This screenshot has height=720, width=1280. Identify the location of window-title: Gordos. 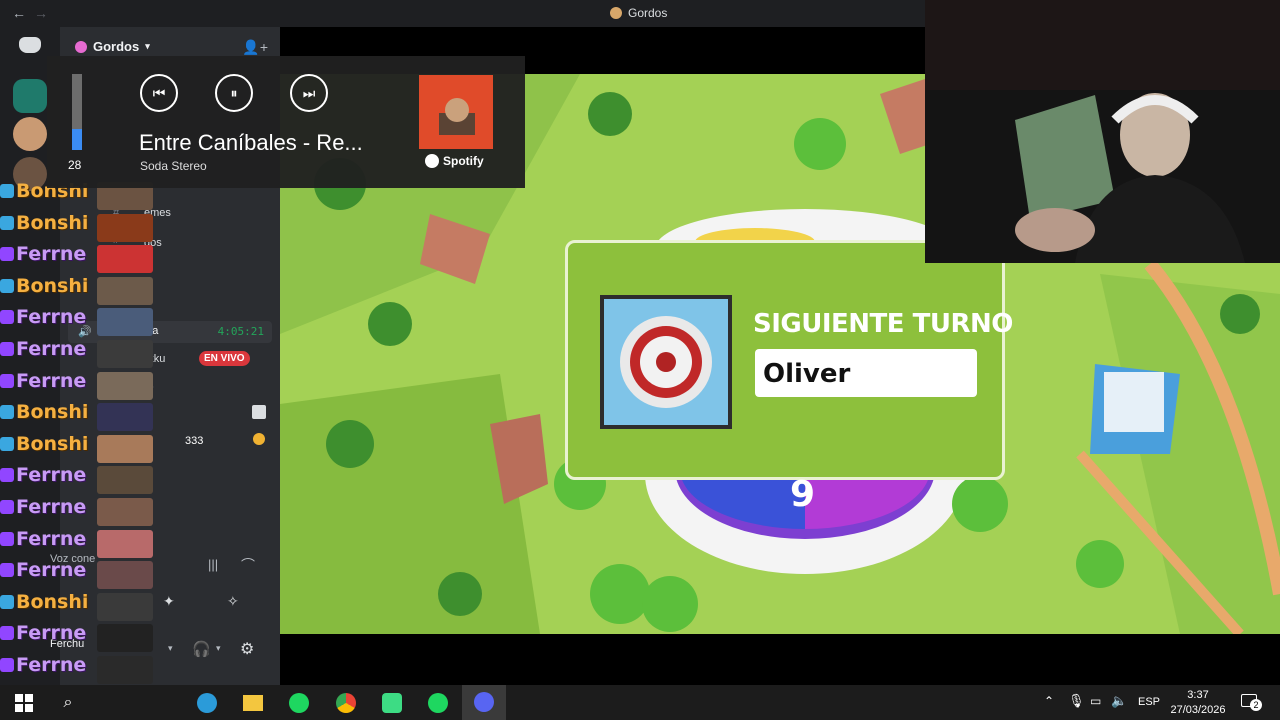
(638, 13).